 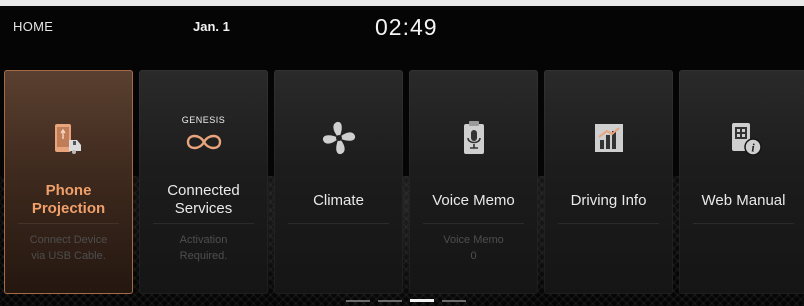 What do you see at coordinates (339, 138) in the screenshot?
I see `fan-icon` at bounding box center [339, 138].